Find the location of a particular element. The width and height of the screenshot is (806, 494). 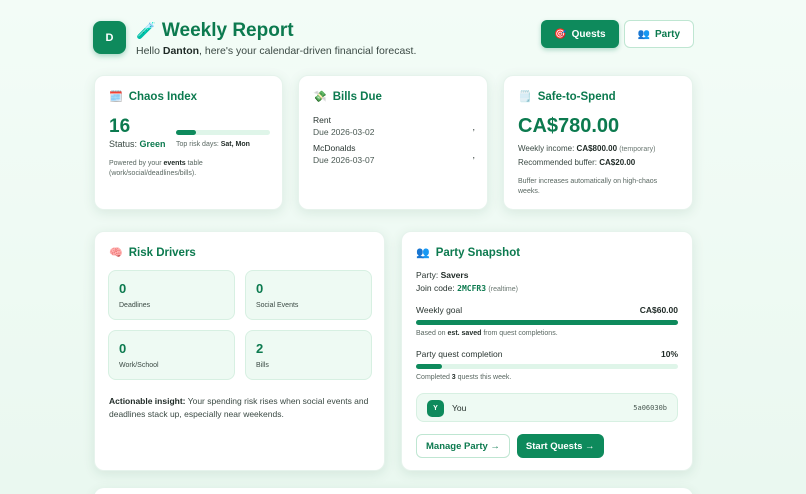

buffer-label: Recommended buffer: is located at coordinates (559, 162).